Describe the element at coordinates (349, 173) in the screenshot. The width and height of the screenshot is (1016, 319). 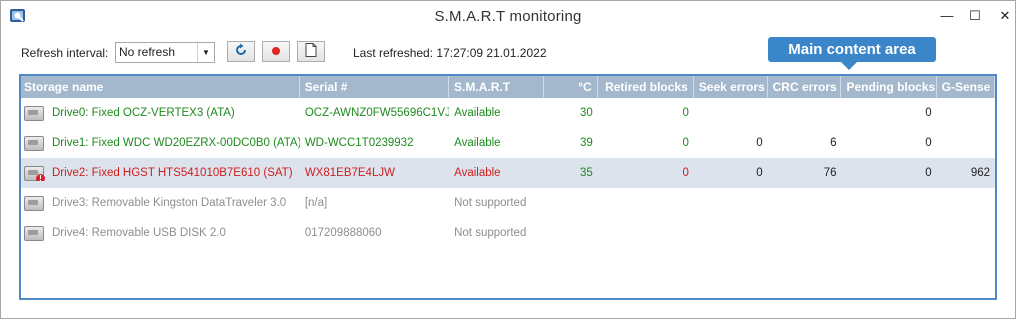
I see `serial-cell: WX81EB7E4LJW` at that location.